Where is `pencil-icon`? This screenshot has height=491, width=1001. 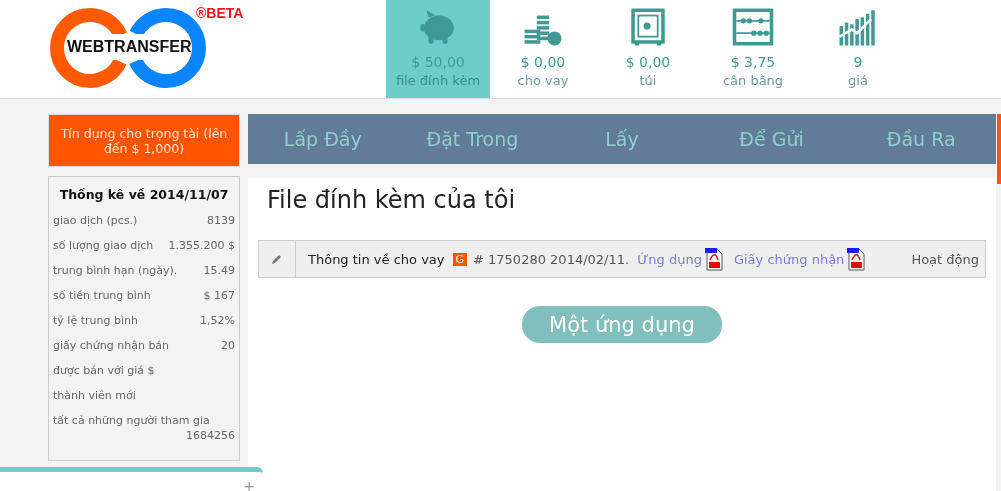 pencil-icon is located at coordinates (277, 259).